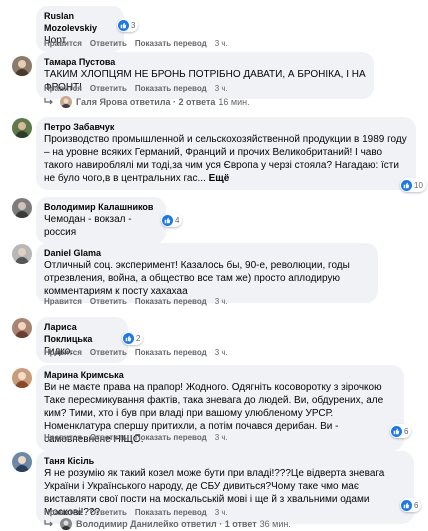 The image size is (428, 531). What do you see at coordinates (80, 22) in the screenshot?
I see `comment-author: Ruslan Mozolevskiy` at bounding box center [80, 22].